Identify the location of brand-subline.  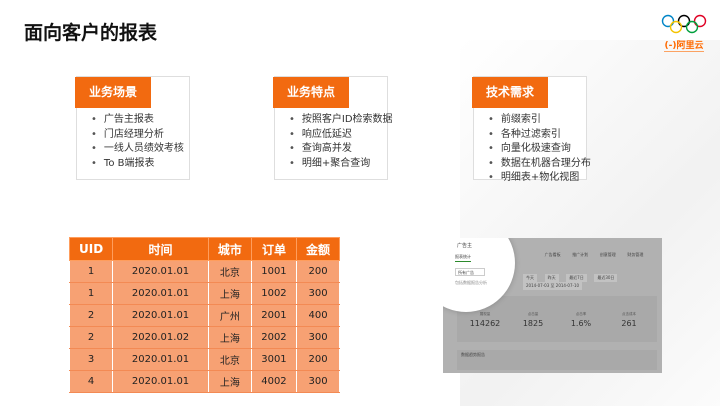
(684, 51).